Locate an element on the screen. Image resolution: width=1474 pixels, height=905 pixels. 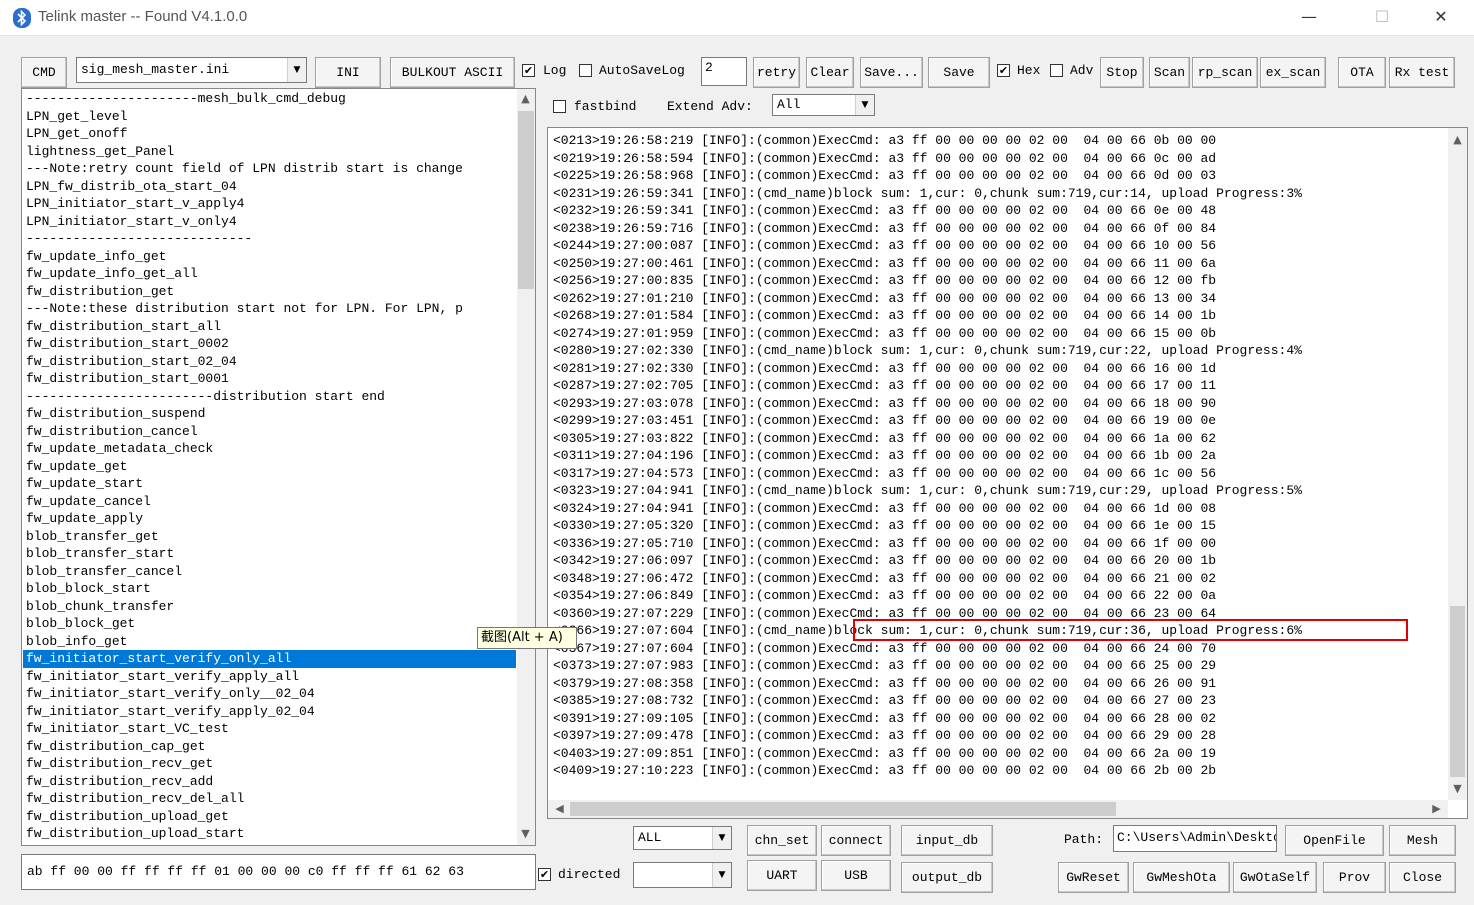
command-list-item: fw_distribution_recv_add is located at coordinates (269, 782).